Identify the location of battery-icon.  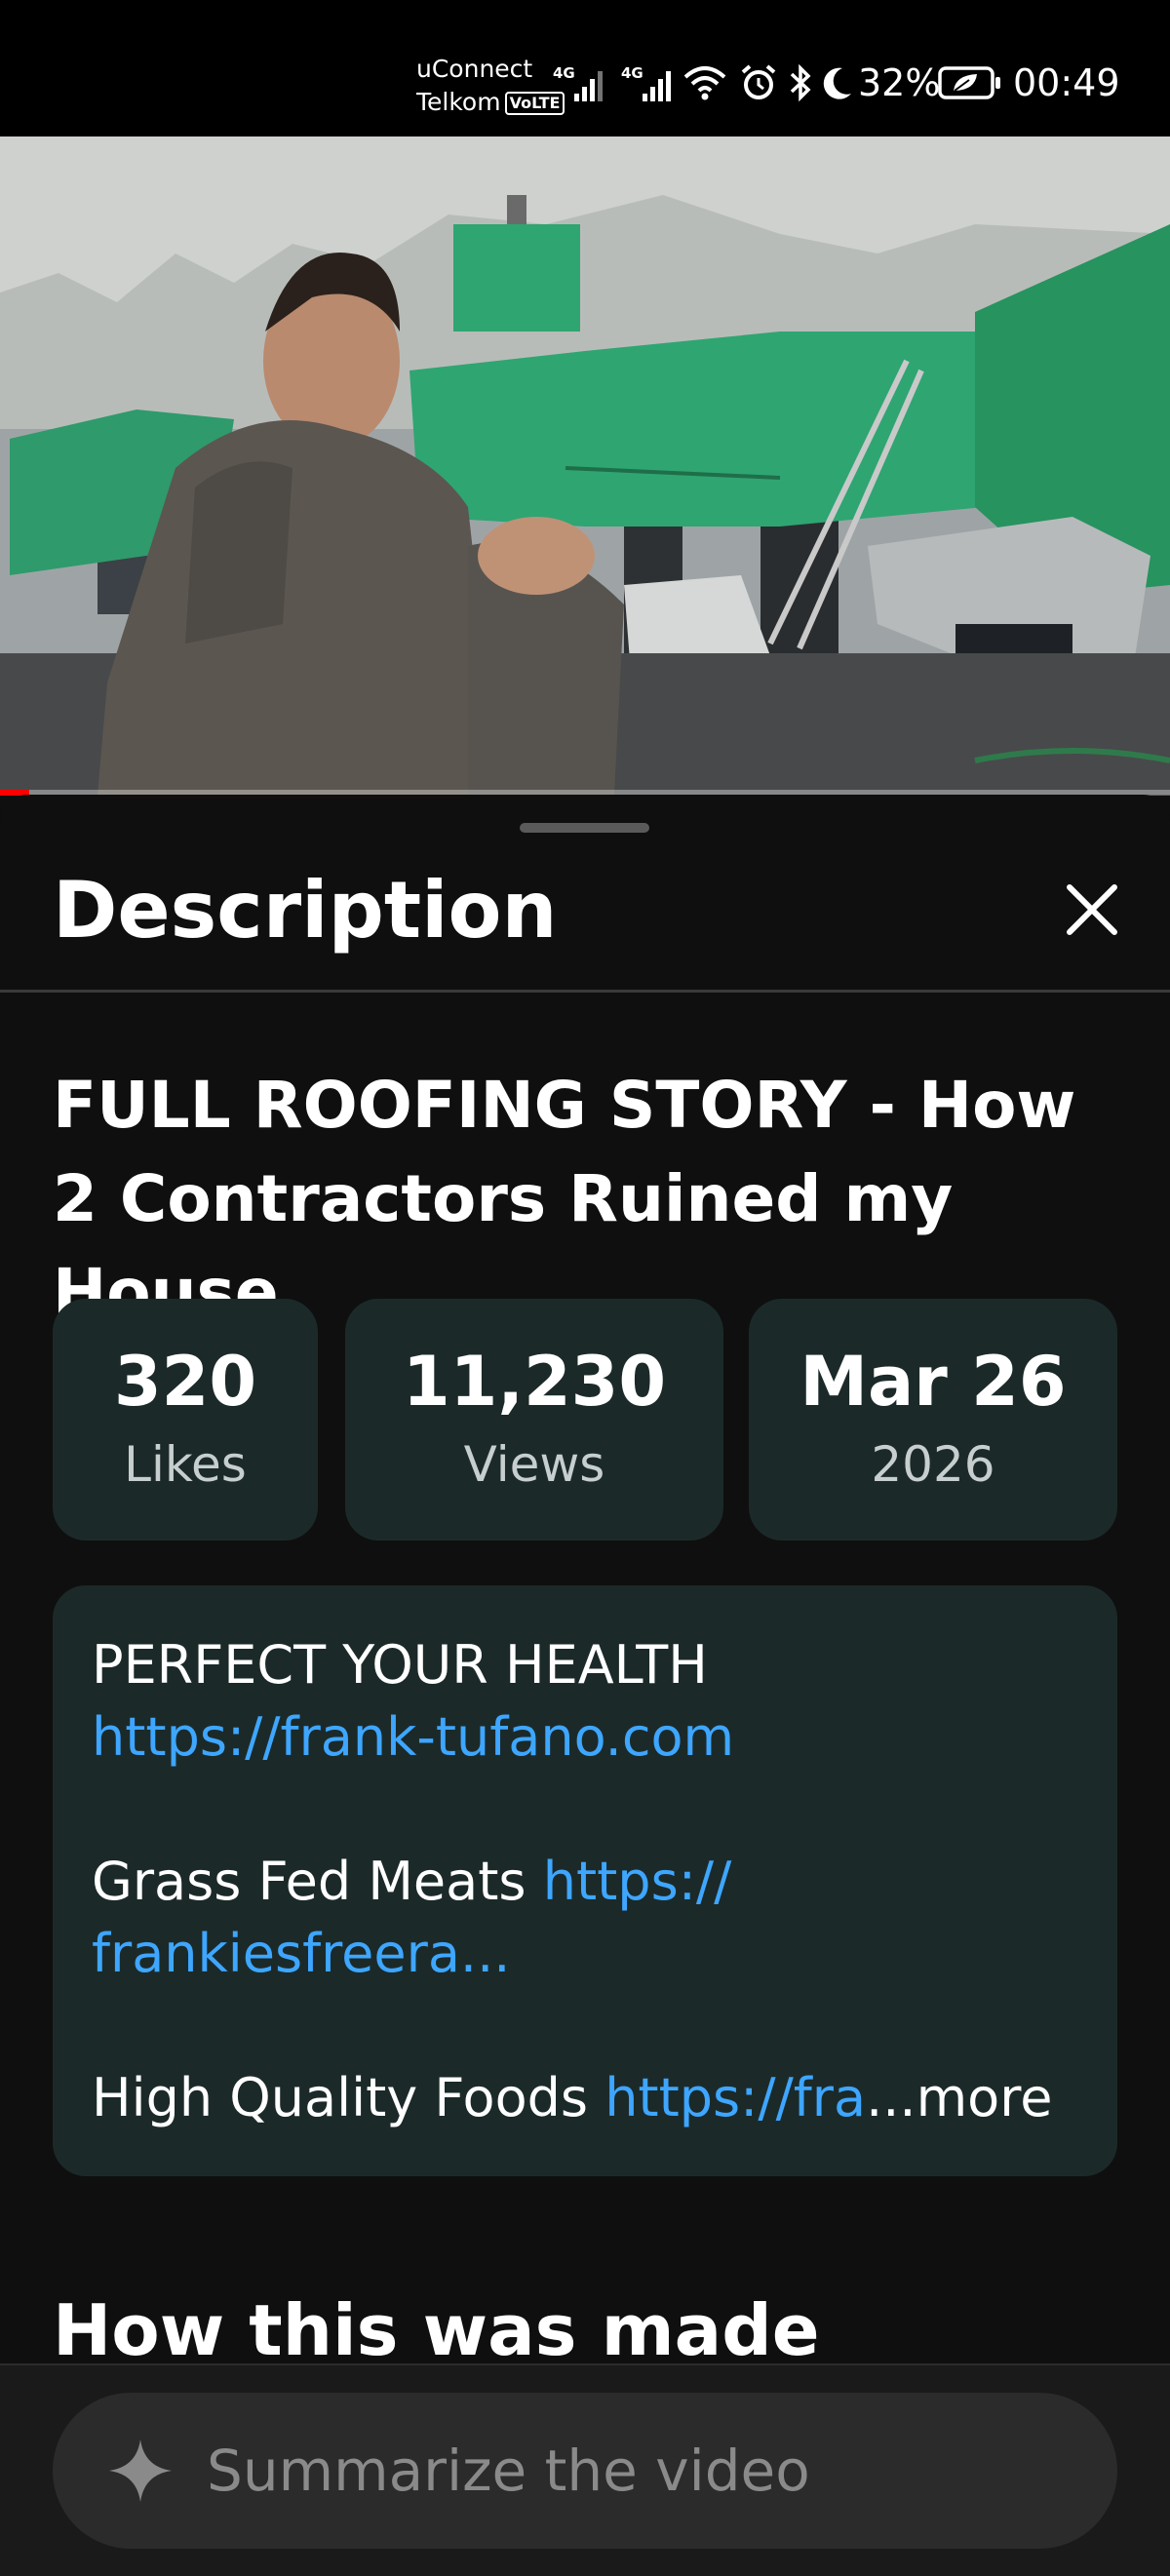
(970, 82).